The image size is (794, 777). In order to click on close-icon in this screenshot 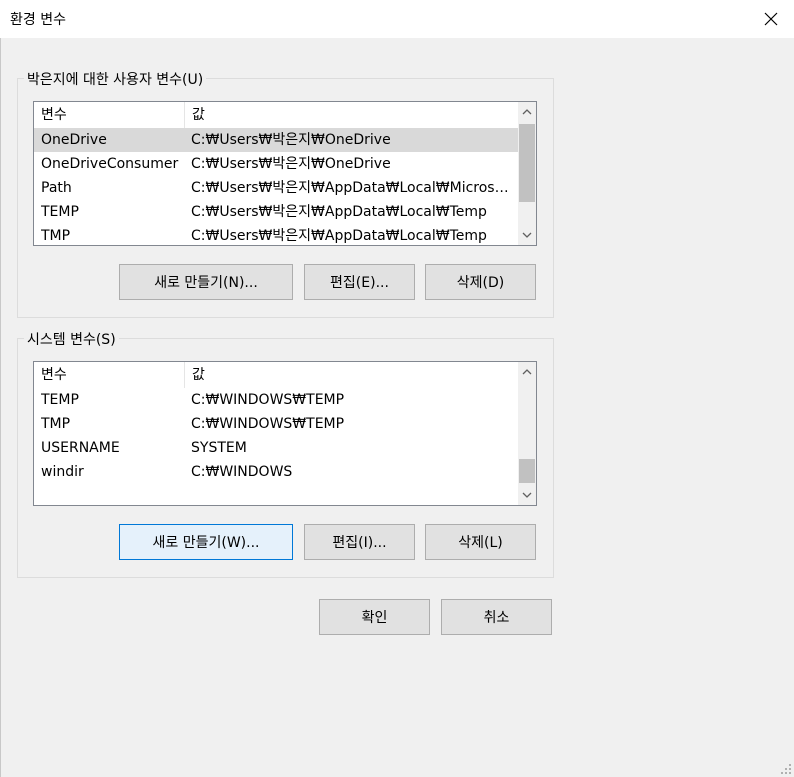, I will do `click(771, 19)`.